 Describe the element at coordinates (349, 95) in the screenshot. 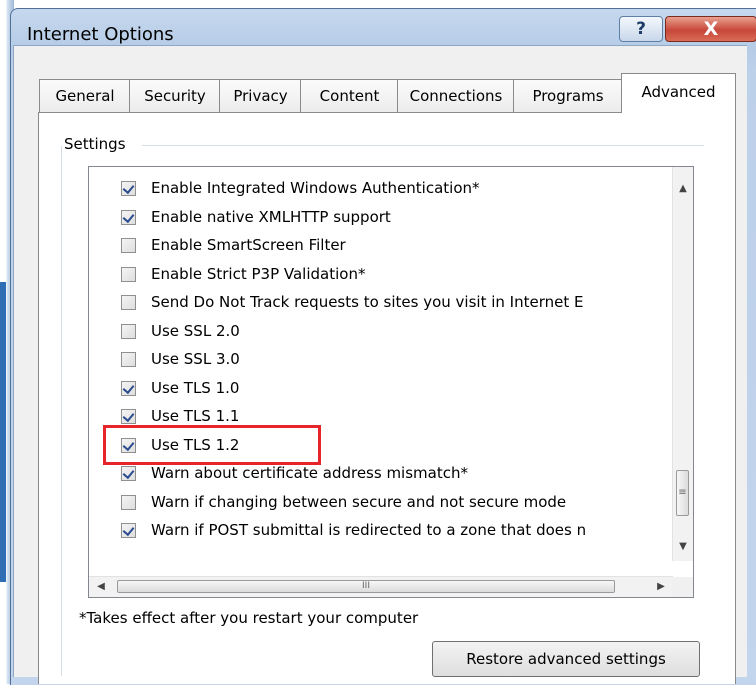

I see `tab-content: Content` at that location.